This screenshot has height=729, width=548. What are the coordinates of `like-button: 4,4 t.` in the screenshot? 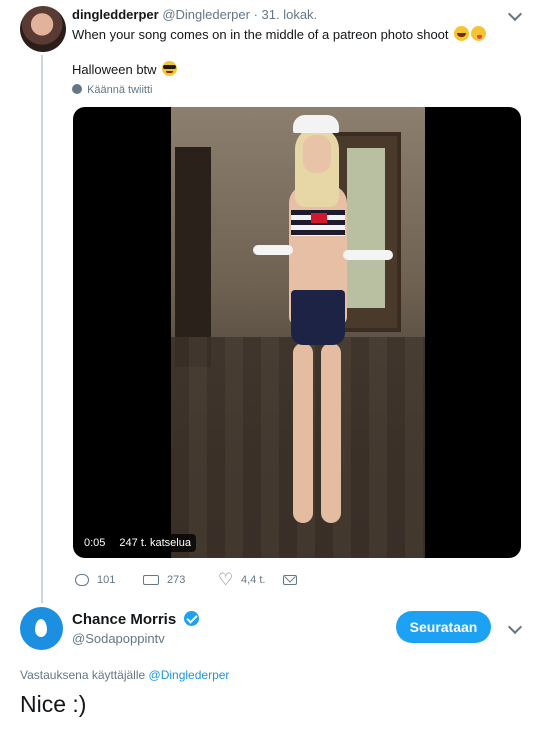 It's located at (246, 580).